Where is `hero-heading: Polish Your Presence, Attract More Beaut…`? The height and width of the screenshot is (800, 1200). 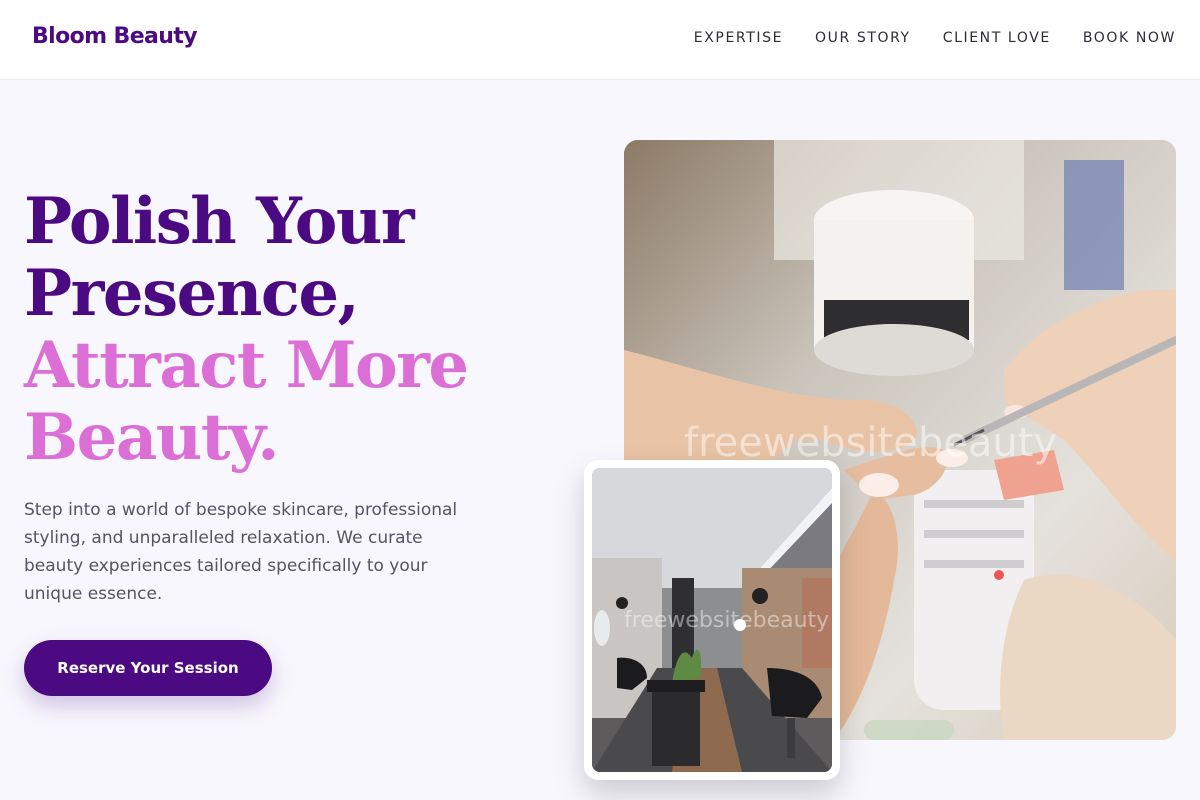
hero-heading: Polish Your Presence, Attract More Beaut… is located at coordinates (246, 329).